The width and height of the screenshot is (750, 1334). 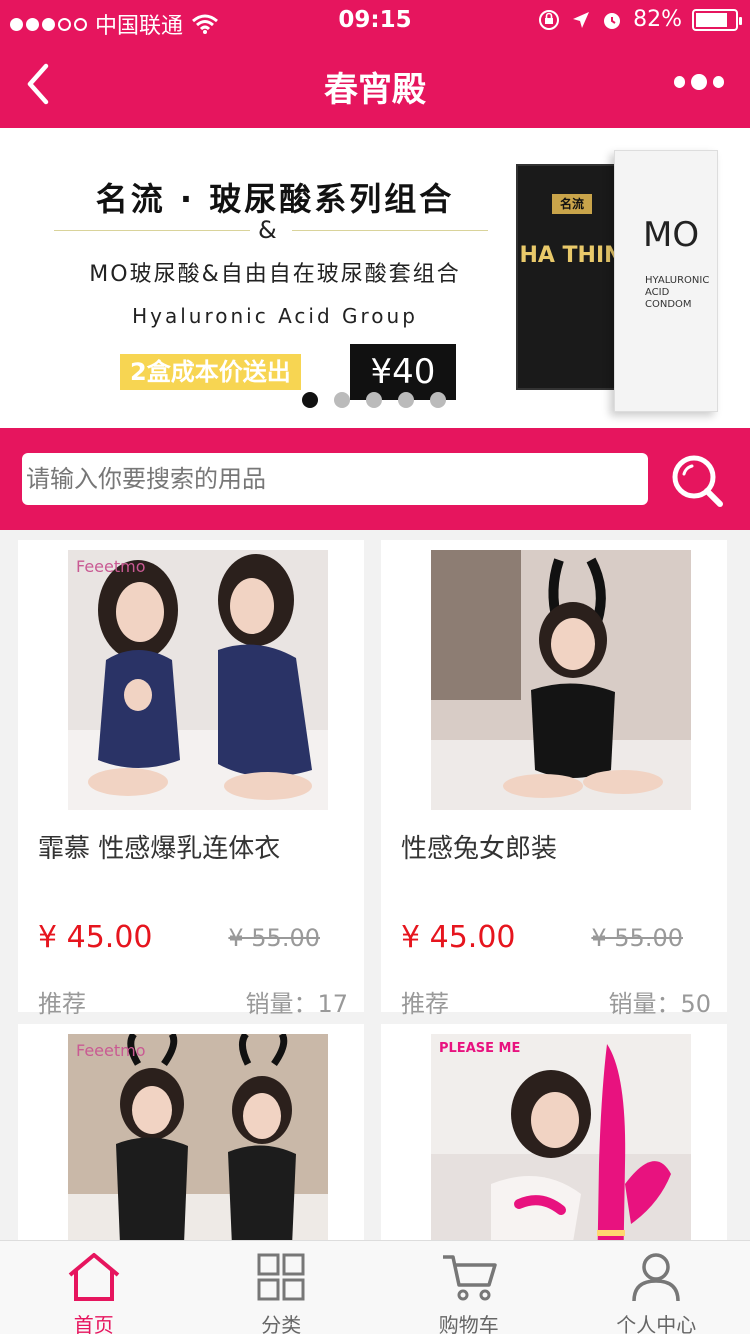 I want to click on product-name: 性感兔女郎装, so click(x=479, y=846).